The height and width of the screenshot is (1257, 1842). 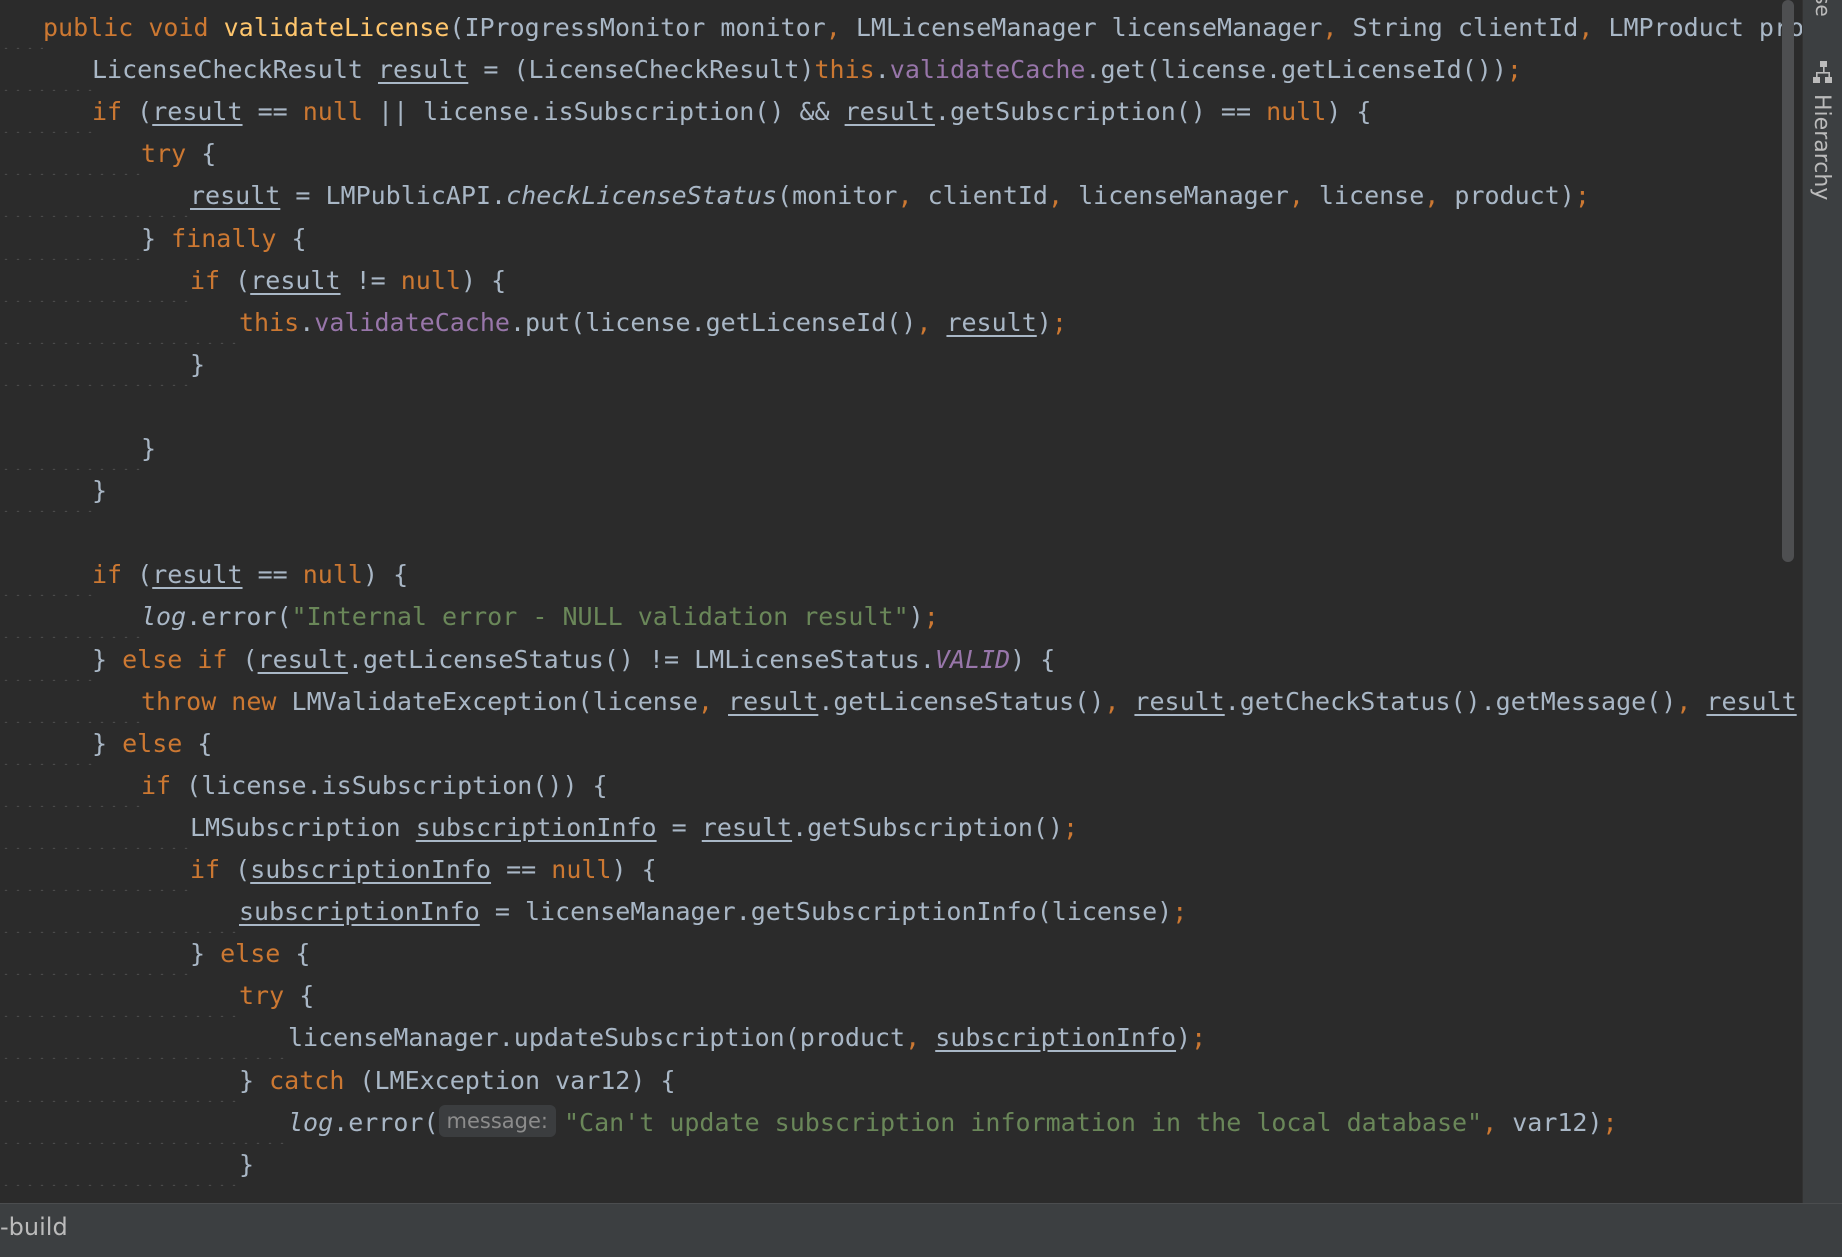 What do you see at coordinates (1557, 1122) in the screenshot?
I see `code-token: var12)` at bounding box center [1557, 1122].